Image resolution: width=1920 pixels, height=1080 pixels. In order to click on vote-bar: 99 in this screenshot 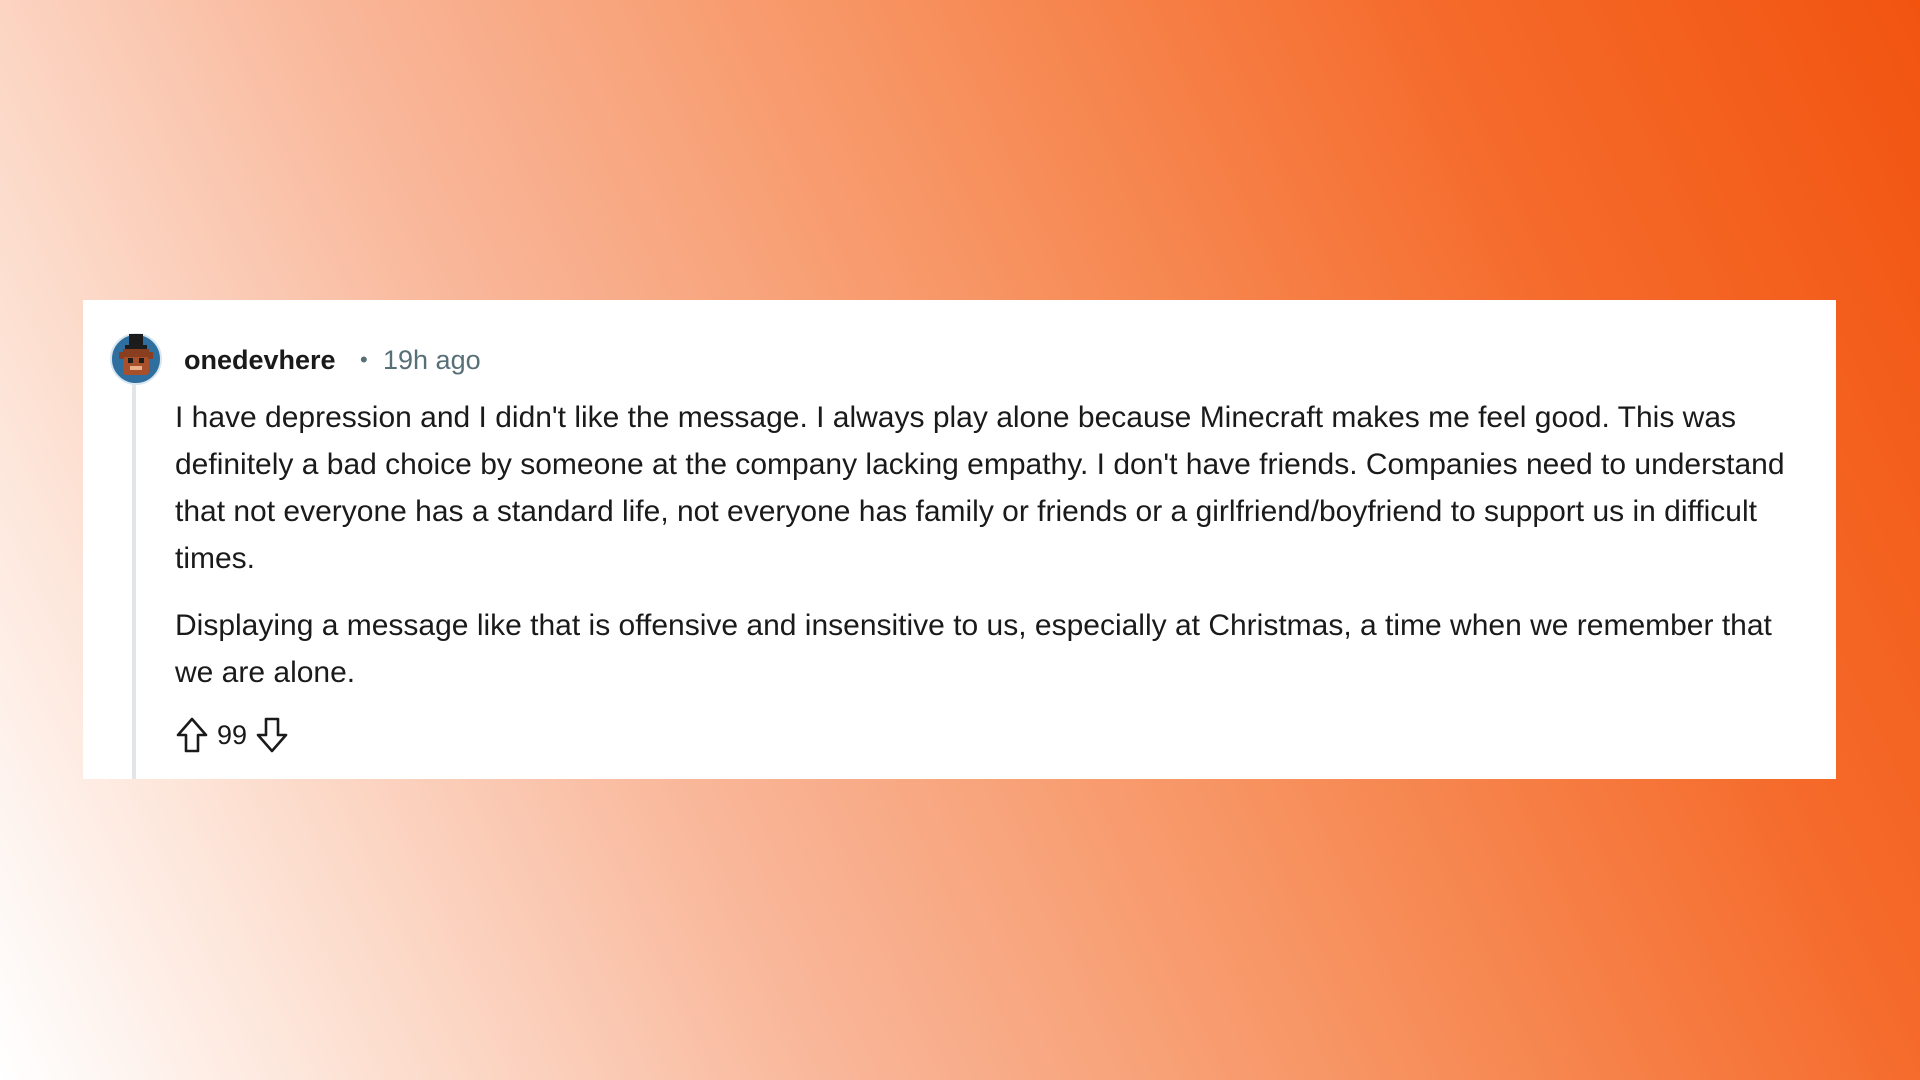, I will do `click(232, 735)`.